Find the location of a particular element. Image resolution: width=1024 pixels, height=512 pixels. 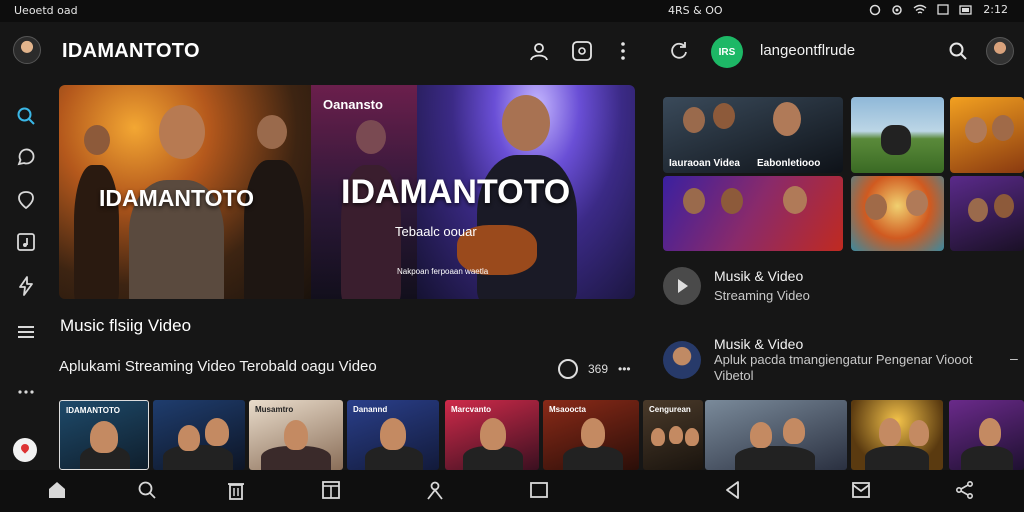

location-pin-icon is located at coordinates (25, 450).